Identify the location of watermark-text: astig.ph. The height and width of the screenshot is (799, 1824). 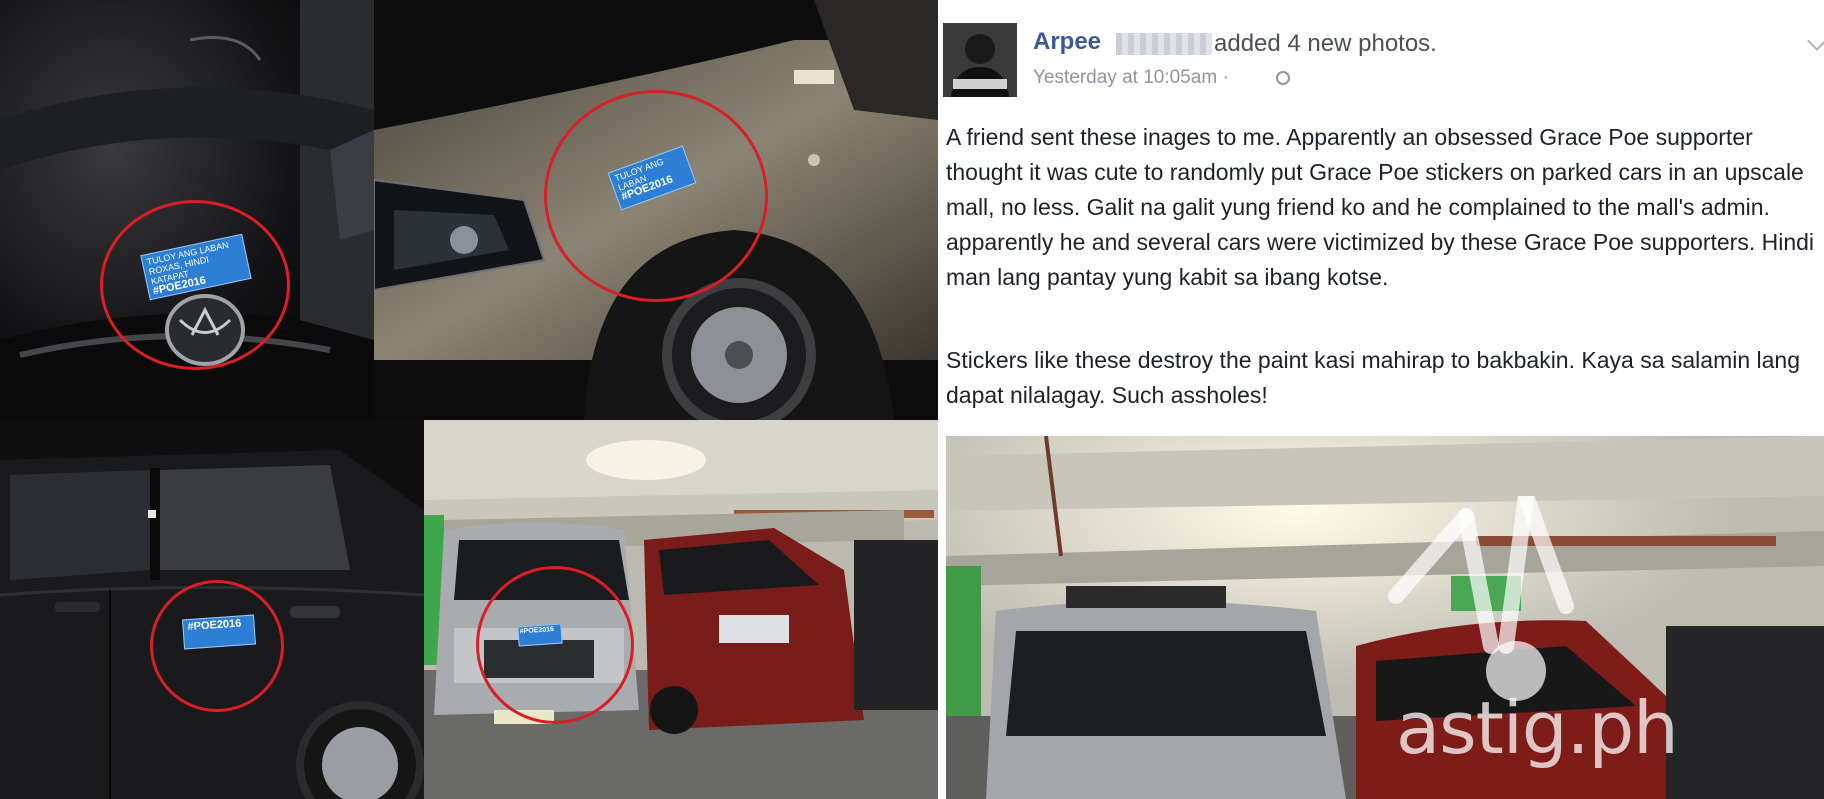
(1537, 728).